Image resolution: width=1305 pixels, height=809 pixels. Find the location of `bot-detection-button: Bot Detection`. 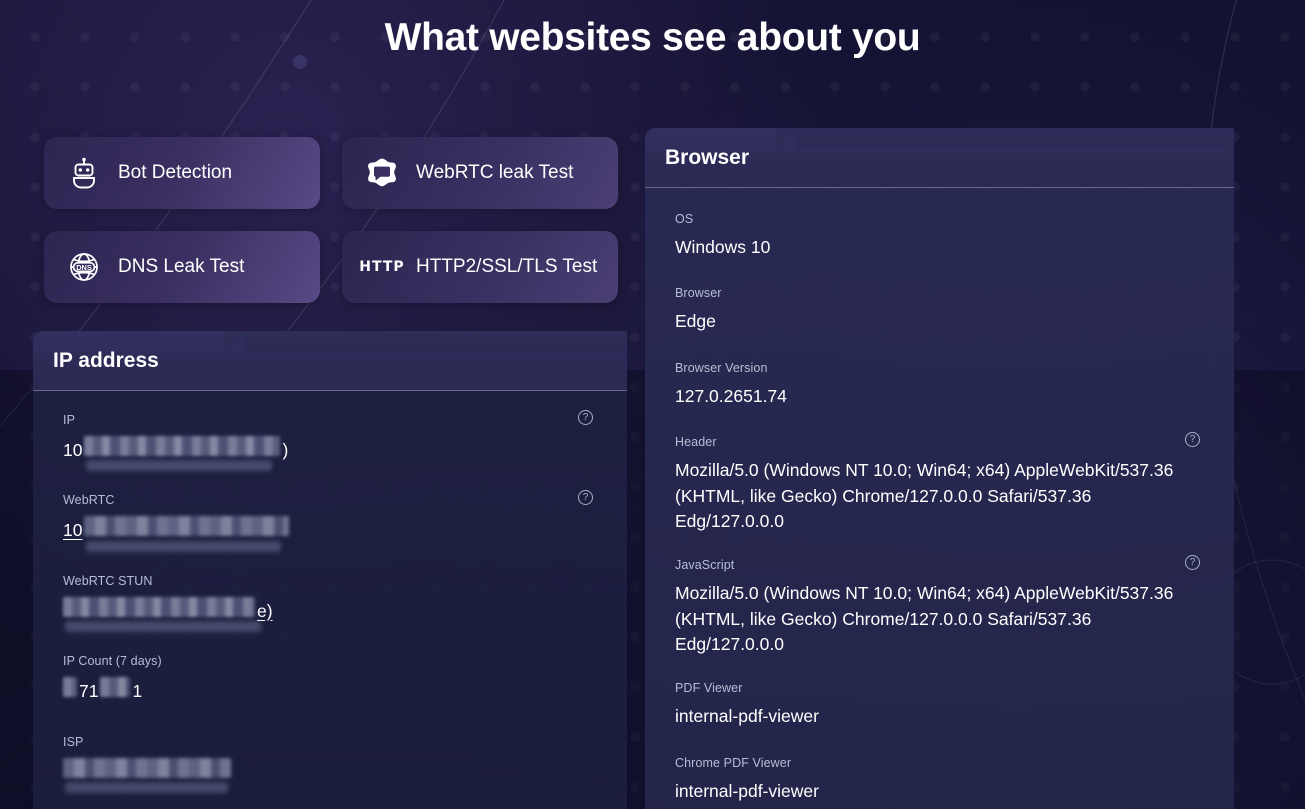

bot-detection-button: Bot Detection is located at coordinates (182, 173).